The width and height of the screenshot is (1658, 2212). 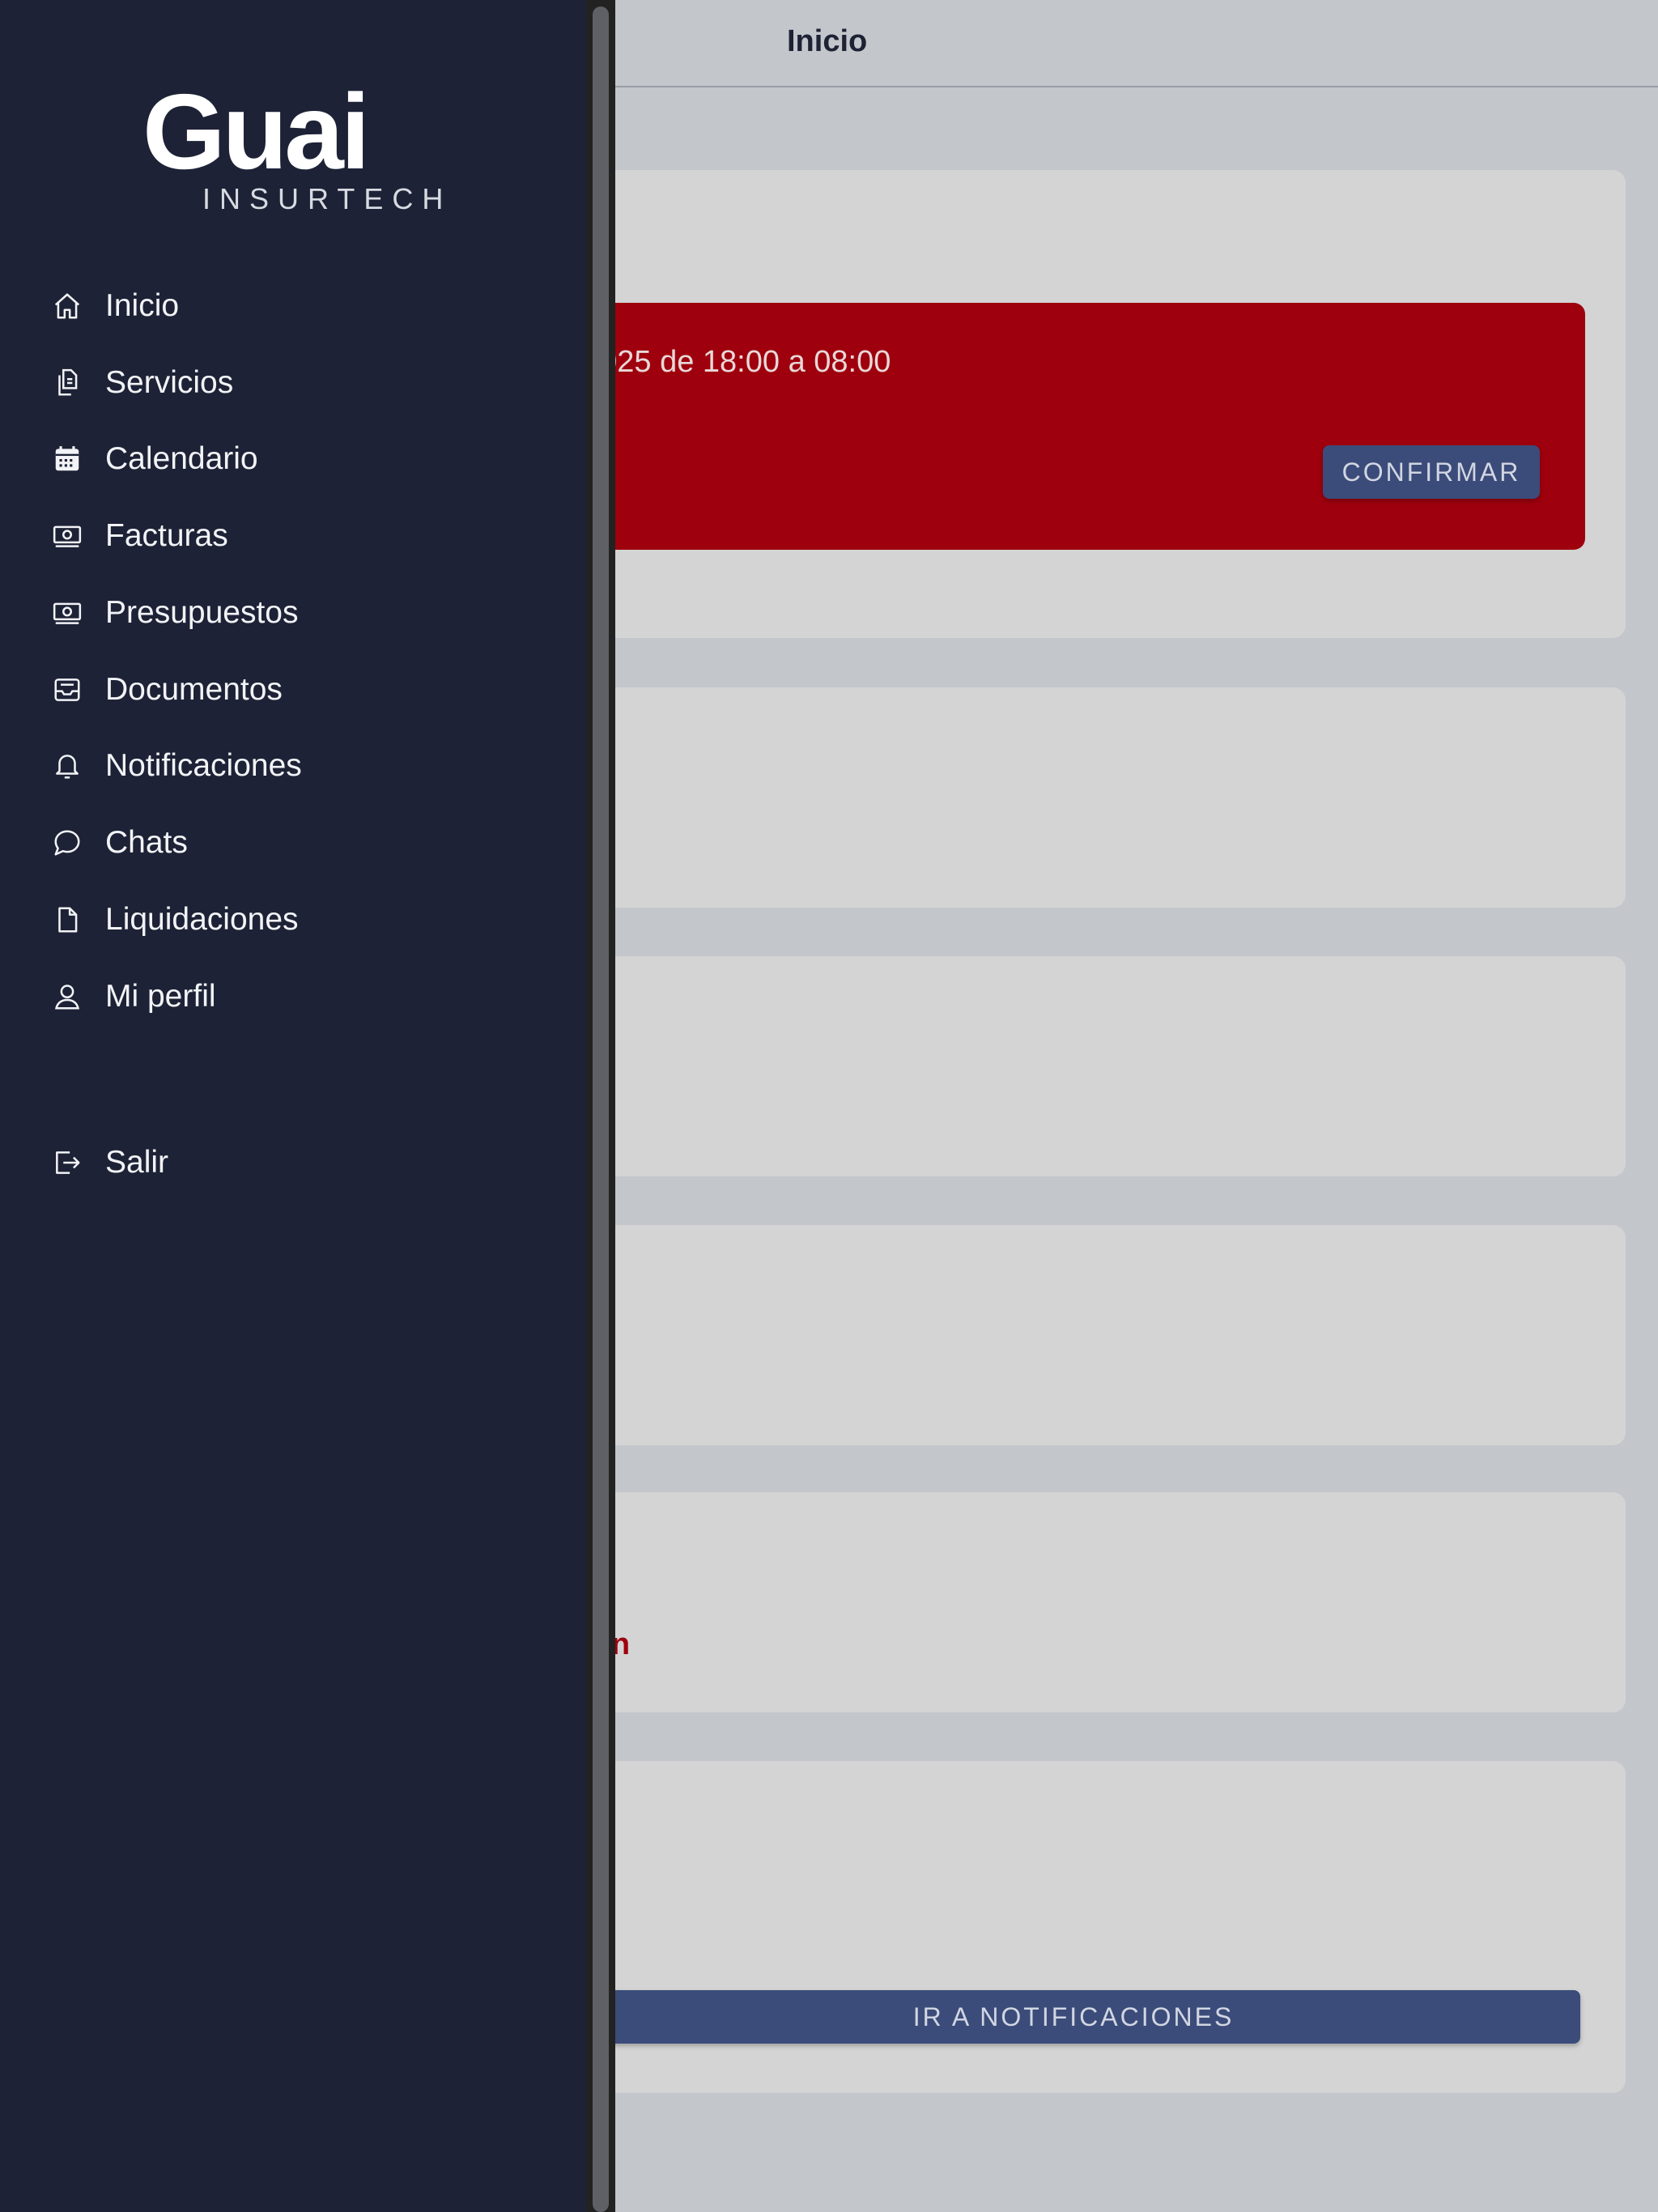 I want to click on logout-icon, so click(x=68, y=1162).